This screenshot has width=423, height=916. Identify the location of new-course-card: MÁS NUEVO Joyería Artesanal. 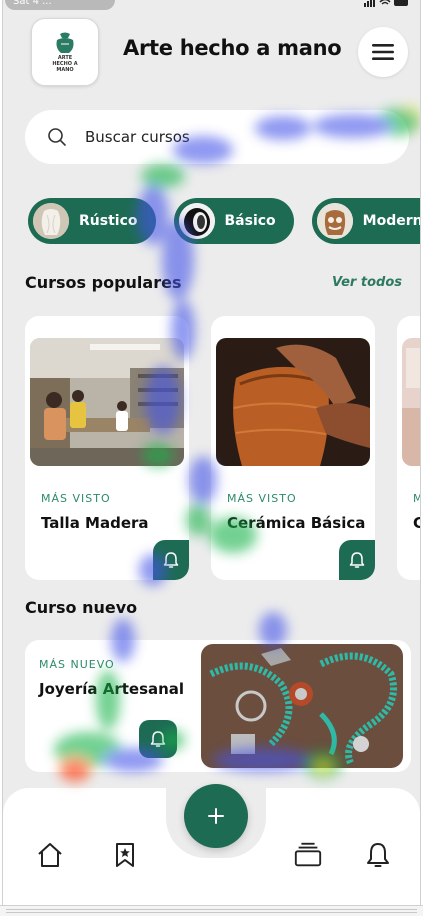
(218, 706).